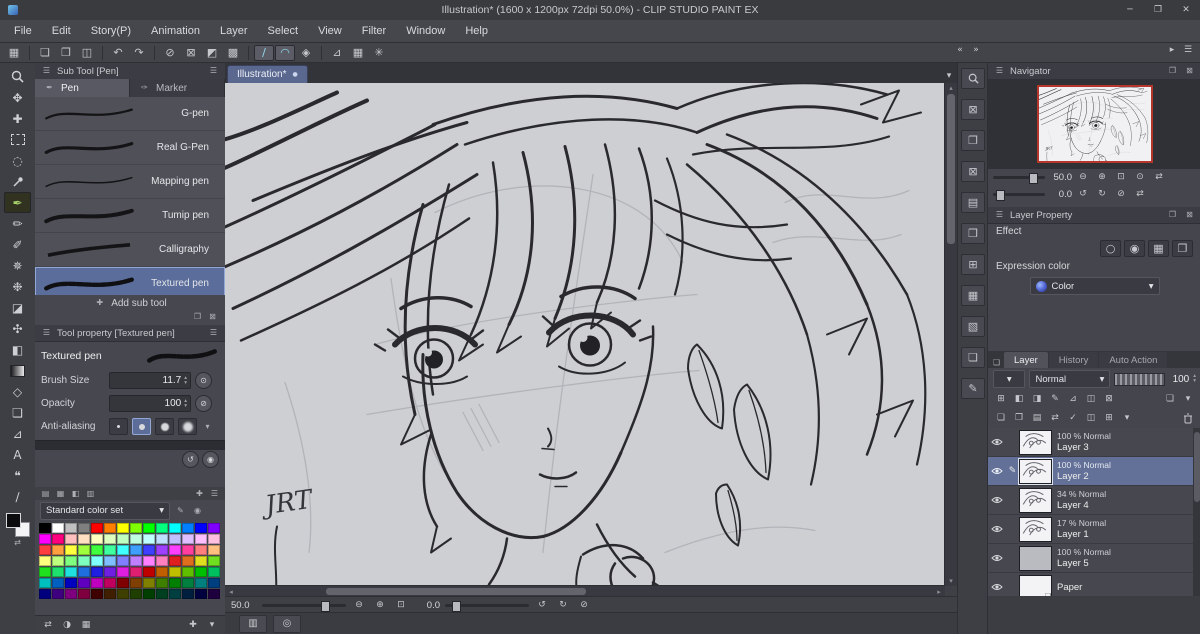  I want to click on opacity-dynamics-button: ⊘, so click(203, 403).